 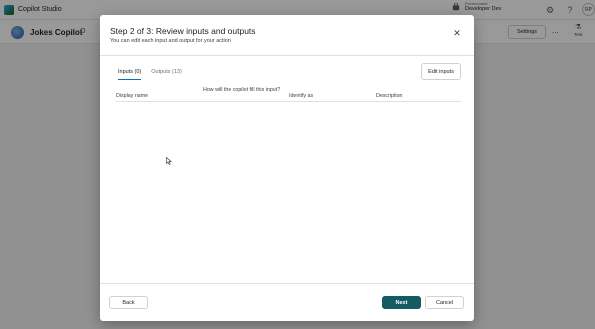 What do you see at coordinates (444, 302) in the screenshot?
I see `cancel-button: Cancel` at bounding box center [444, 302].